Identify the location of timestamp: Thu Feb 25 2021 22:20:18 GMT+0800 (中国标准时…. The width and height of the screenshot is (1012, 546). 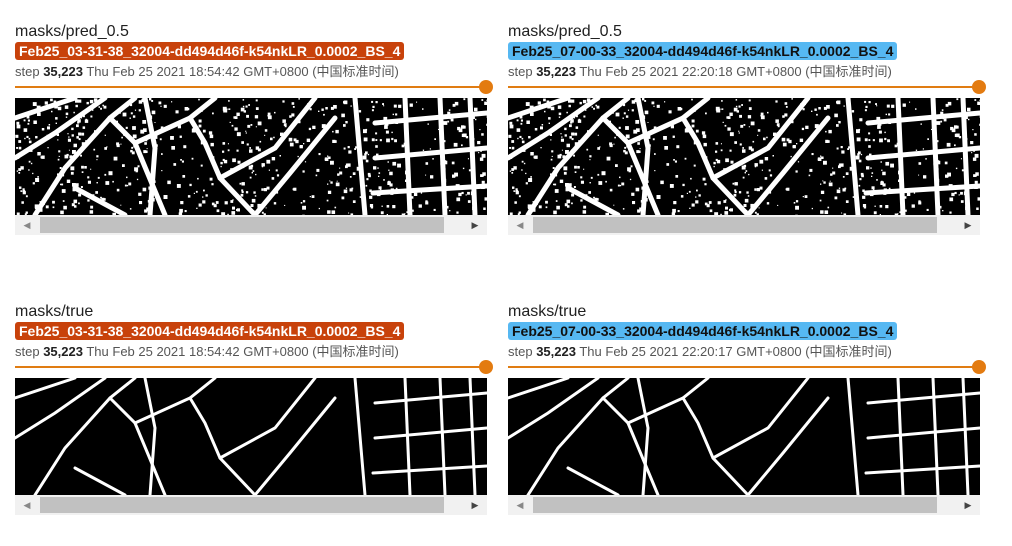
(735, 71).